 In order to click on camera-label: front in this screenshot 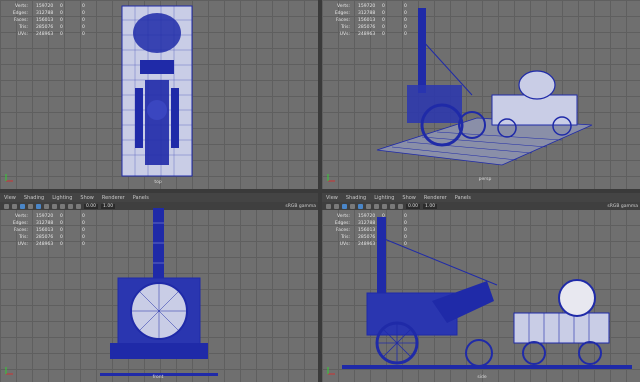, I will do `click(158, 377)`.